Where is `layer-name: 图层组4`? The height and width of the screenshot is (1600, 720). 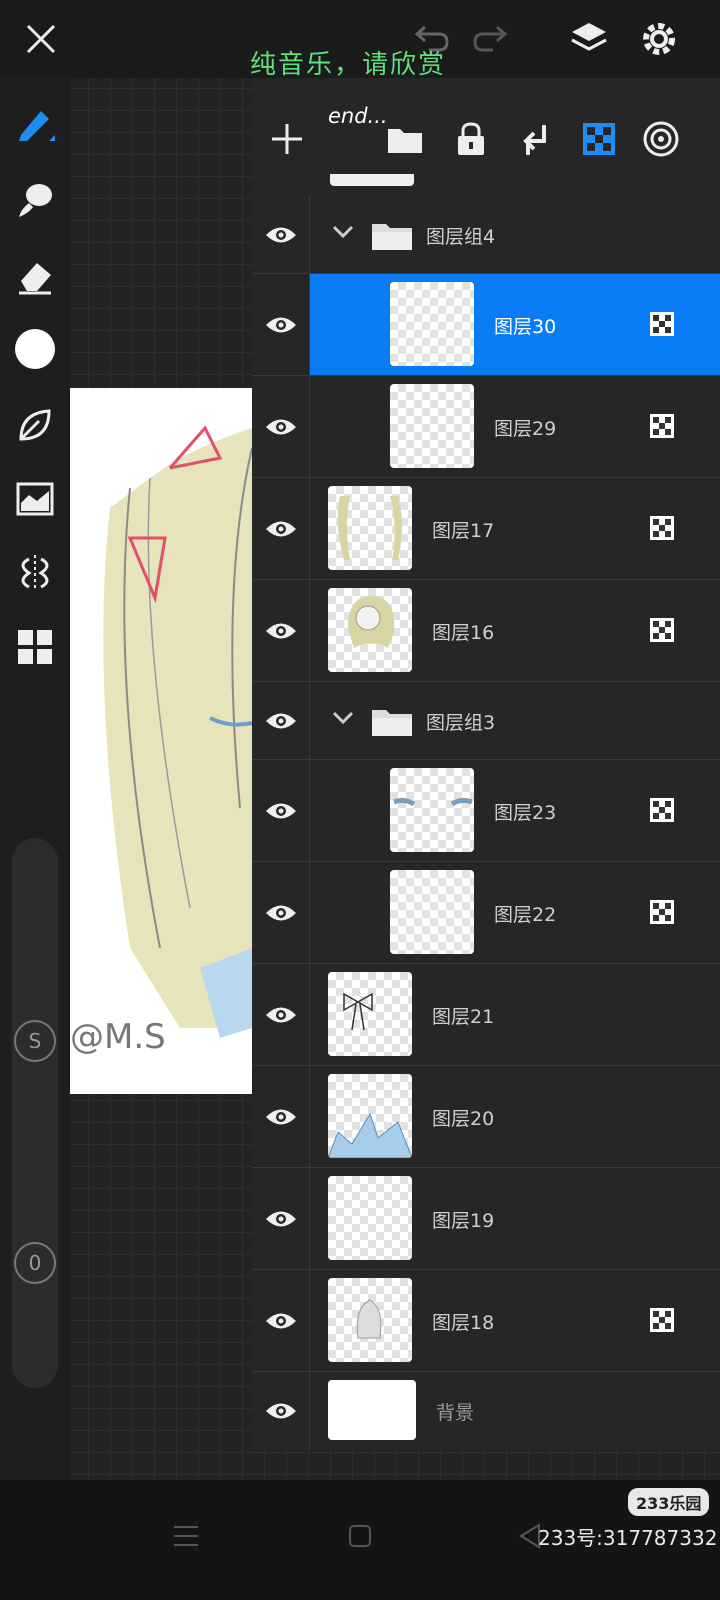
layer-name: 图层组4 is located at coordinates (461, 237).